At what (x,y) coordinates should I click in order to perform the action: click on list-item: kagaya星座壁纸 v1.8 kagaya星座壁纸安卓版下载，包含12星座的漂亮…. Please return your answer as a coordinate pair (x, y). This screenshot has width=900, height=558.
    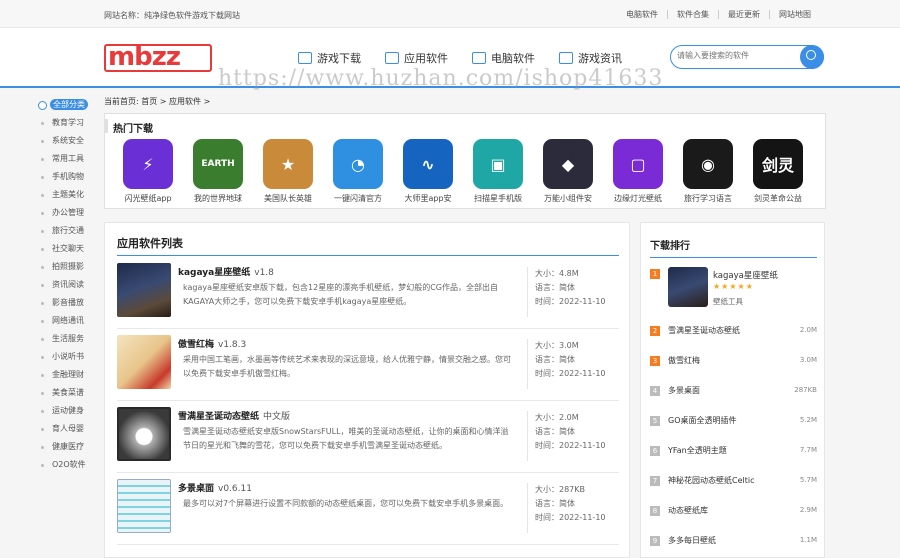
    Looking at the image, I should click on (368, 296).